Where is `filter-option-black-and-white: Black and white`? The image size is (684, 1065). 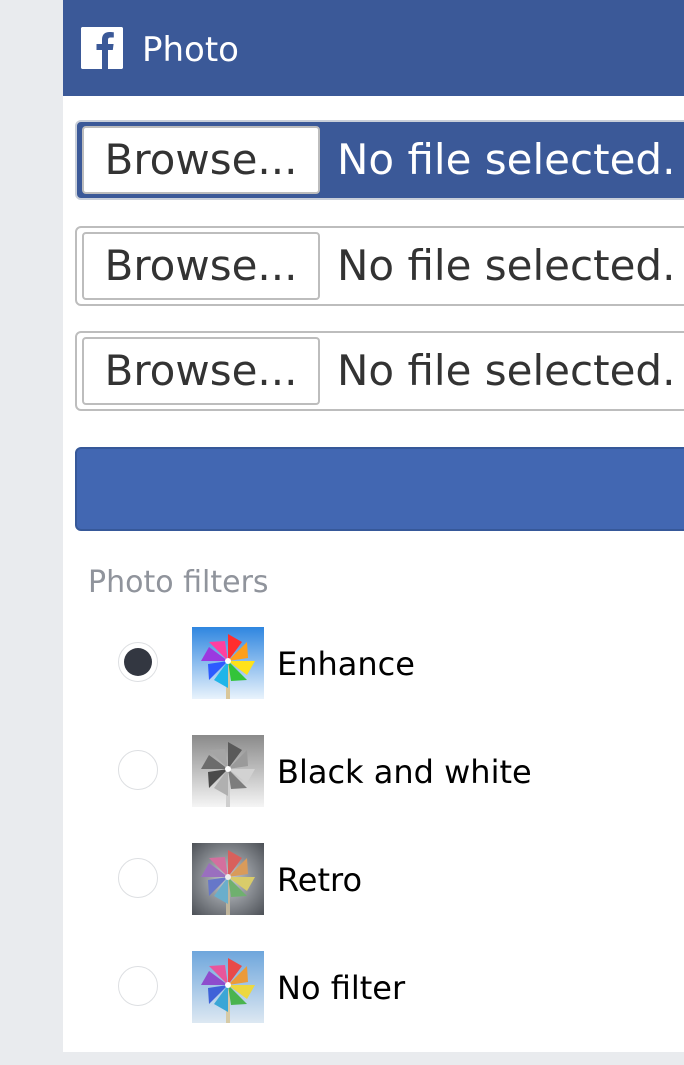 filter-option-black-and-white: Black and white is located at coordinates (383, 771).